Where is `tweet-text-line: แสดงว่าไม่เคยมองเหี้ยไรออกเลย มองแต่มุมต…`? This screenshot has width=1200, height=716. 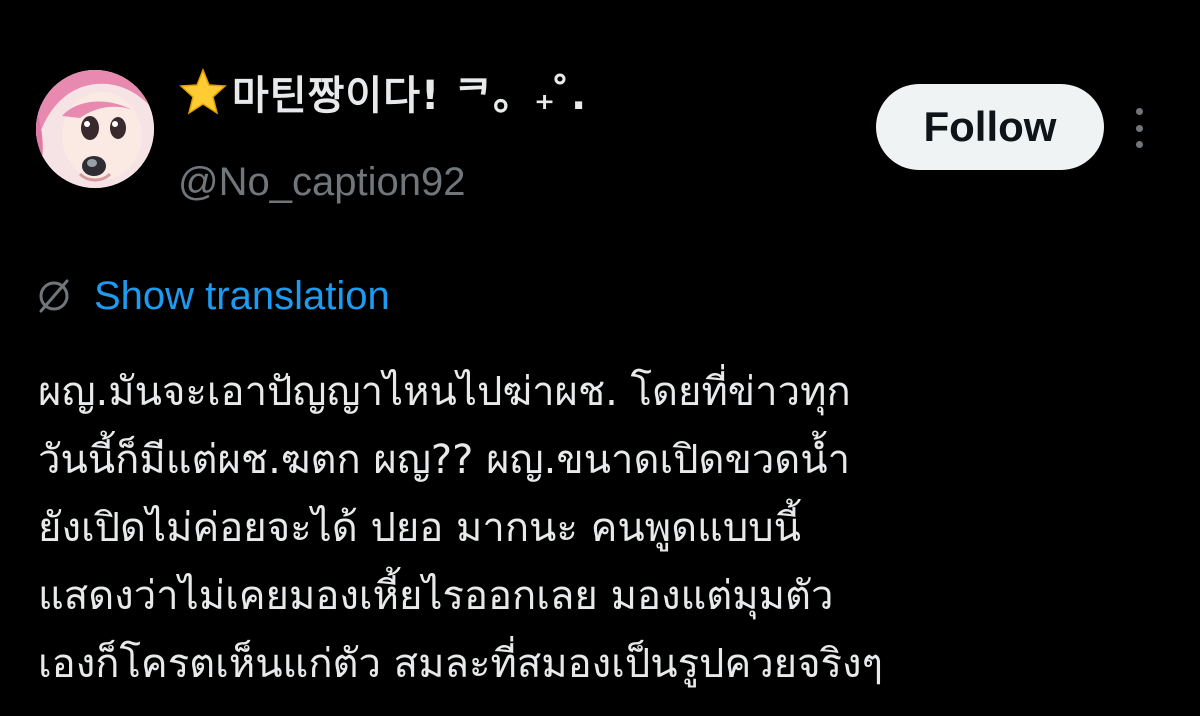
tweet-text-line: แสดงว่าไม่เคยมองเหี้ยไรออกเลย มองแต่มุมต… is located at coordinates (436, 596).